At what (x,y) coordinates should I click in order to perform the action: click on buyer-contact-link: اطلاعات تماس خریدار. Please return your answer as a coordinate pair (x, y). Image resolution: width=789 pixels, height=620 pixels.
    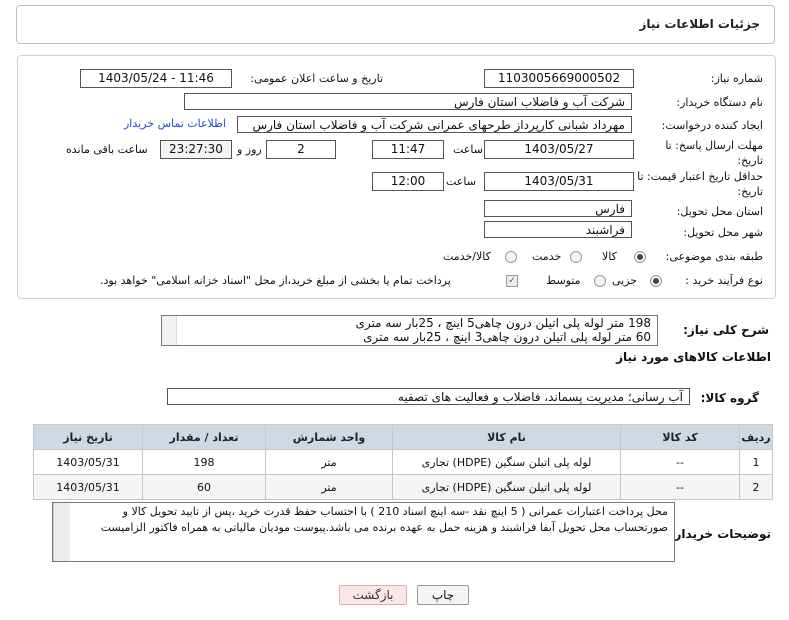
    Looking at the image, I should click on (175, 123).